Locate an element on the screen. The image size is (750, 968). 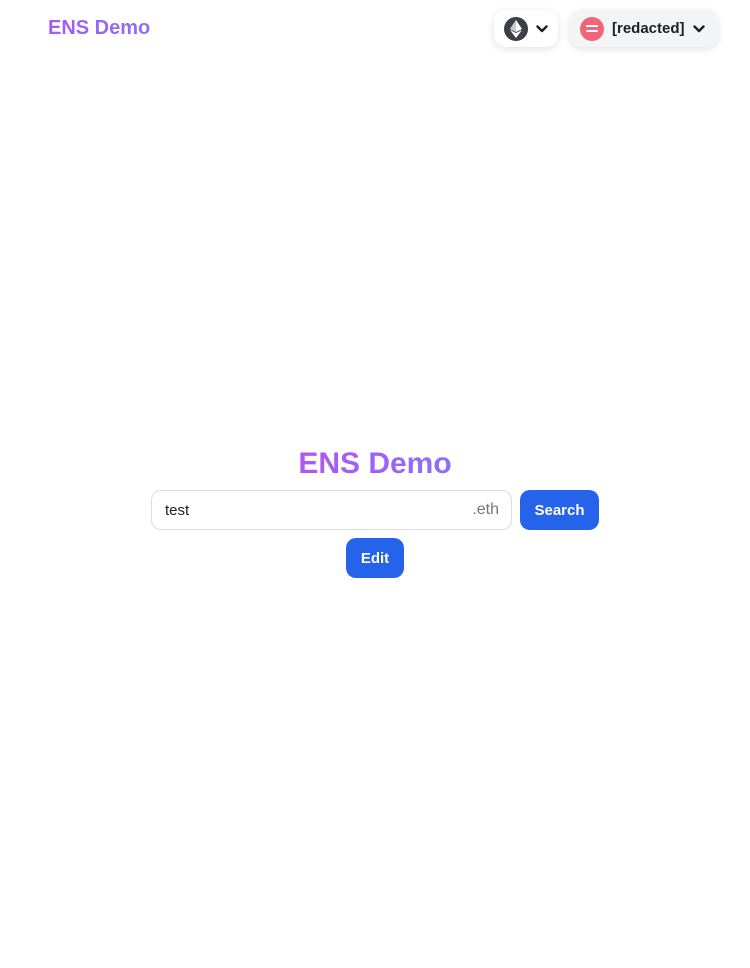
page-title-text: ENS Demo is located at coordinates (375, 463).